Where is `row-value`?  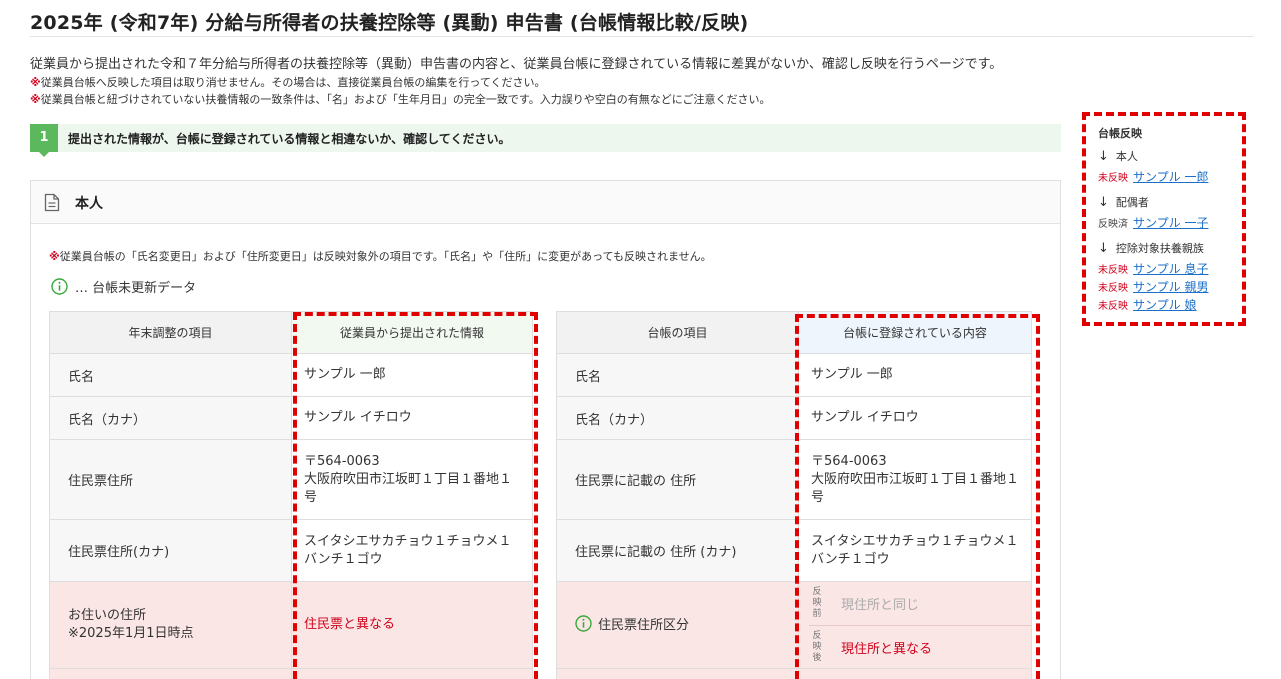
row-value is located at coordinates (915, 673).